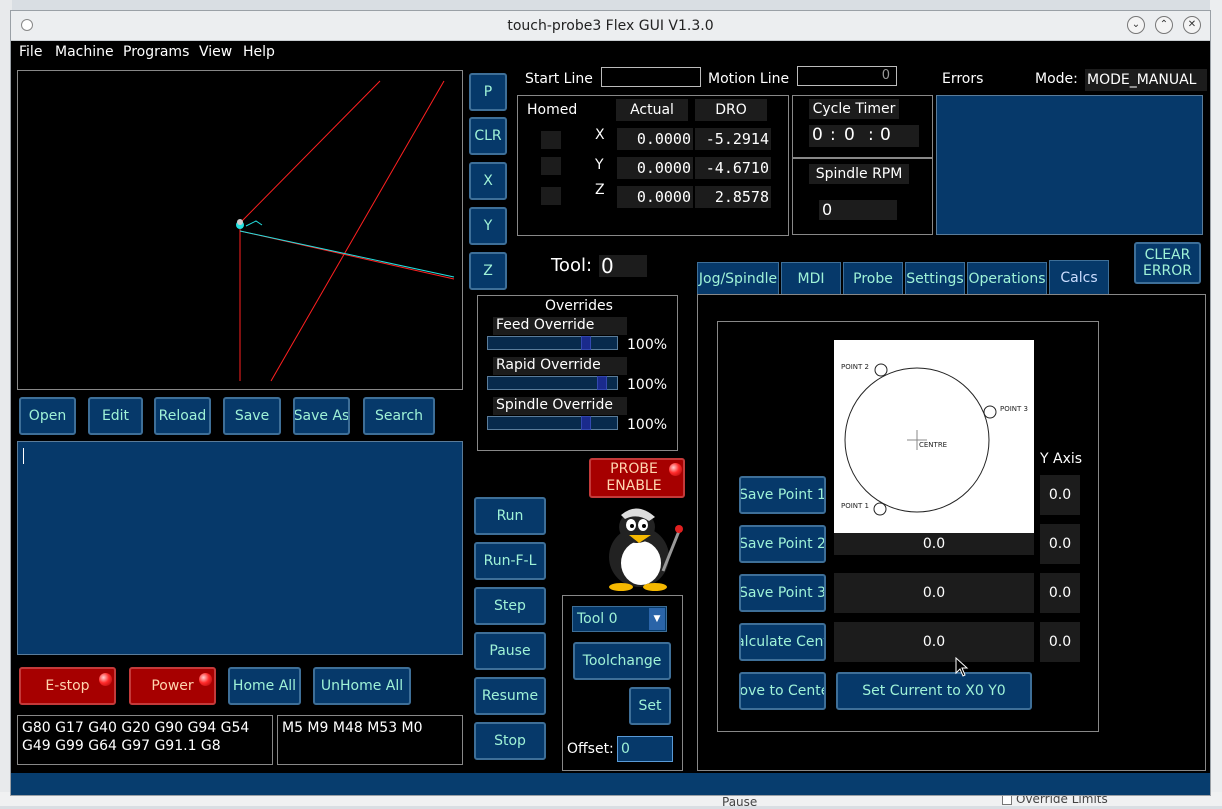 The image size is (1222, 809). I want to click on plot-path-line, so click(347, 254).